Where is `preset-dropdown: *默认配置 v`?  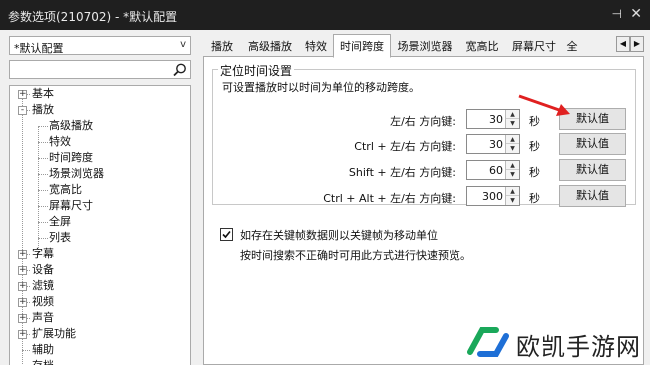 preset-dropdown: *默认配置 v is located at coordinates (100, 45).